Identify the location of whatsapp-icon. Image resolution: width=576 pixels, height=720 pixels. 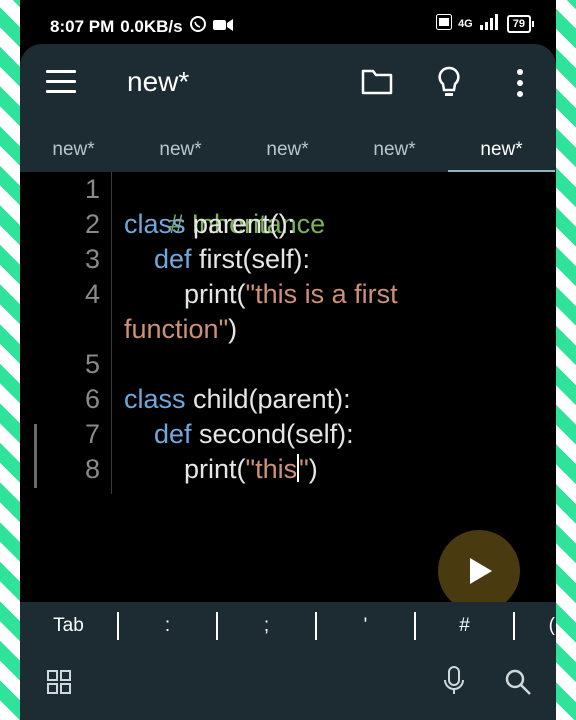
(198, 26).